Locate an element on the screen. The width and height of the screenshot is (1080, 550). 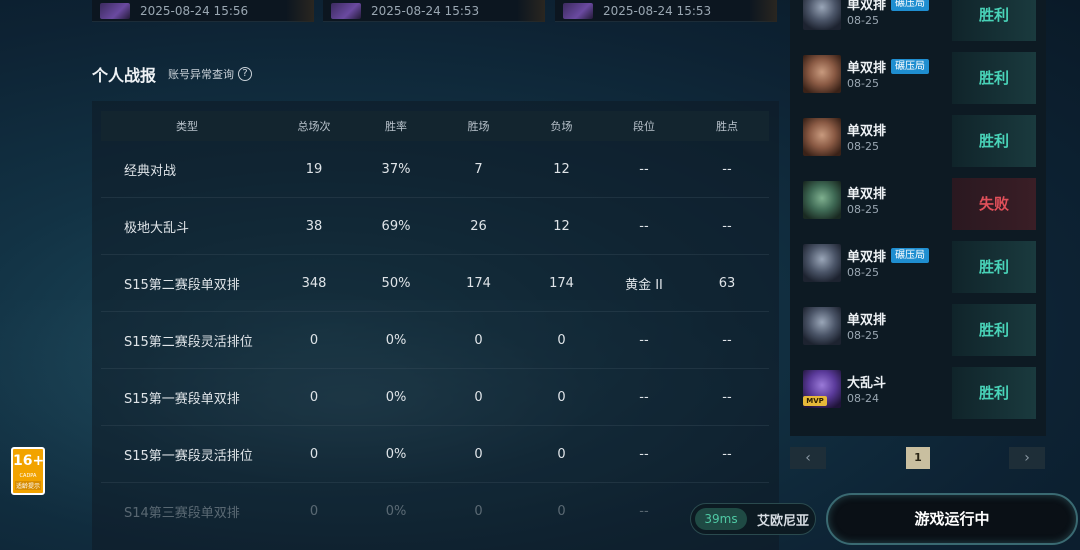
column-header-losses: 负场 is located at coordinates (561, 126).